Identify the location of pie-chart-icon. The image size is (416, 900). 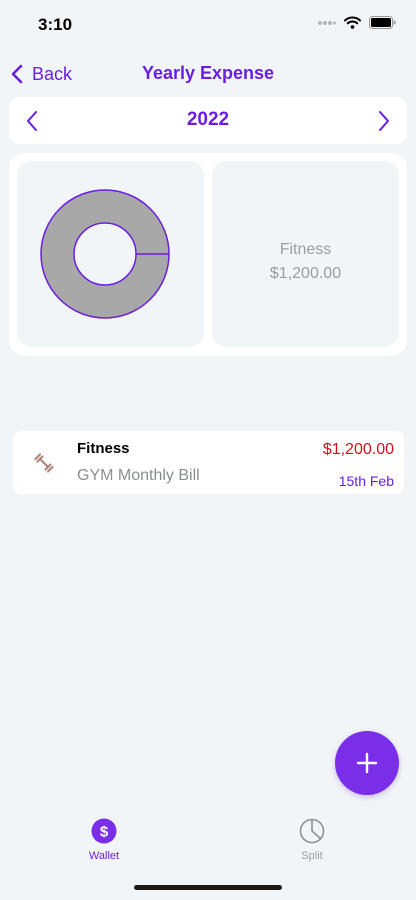
(312, 831).